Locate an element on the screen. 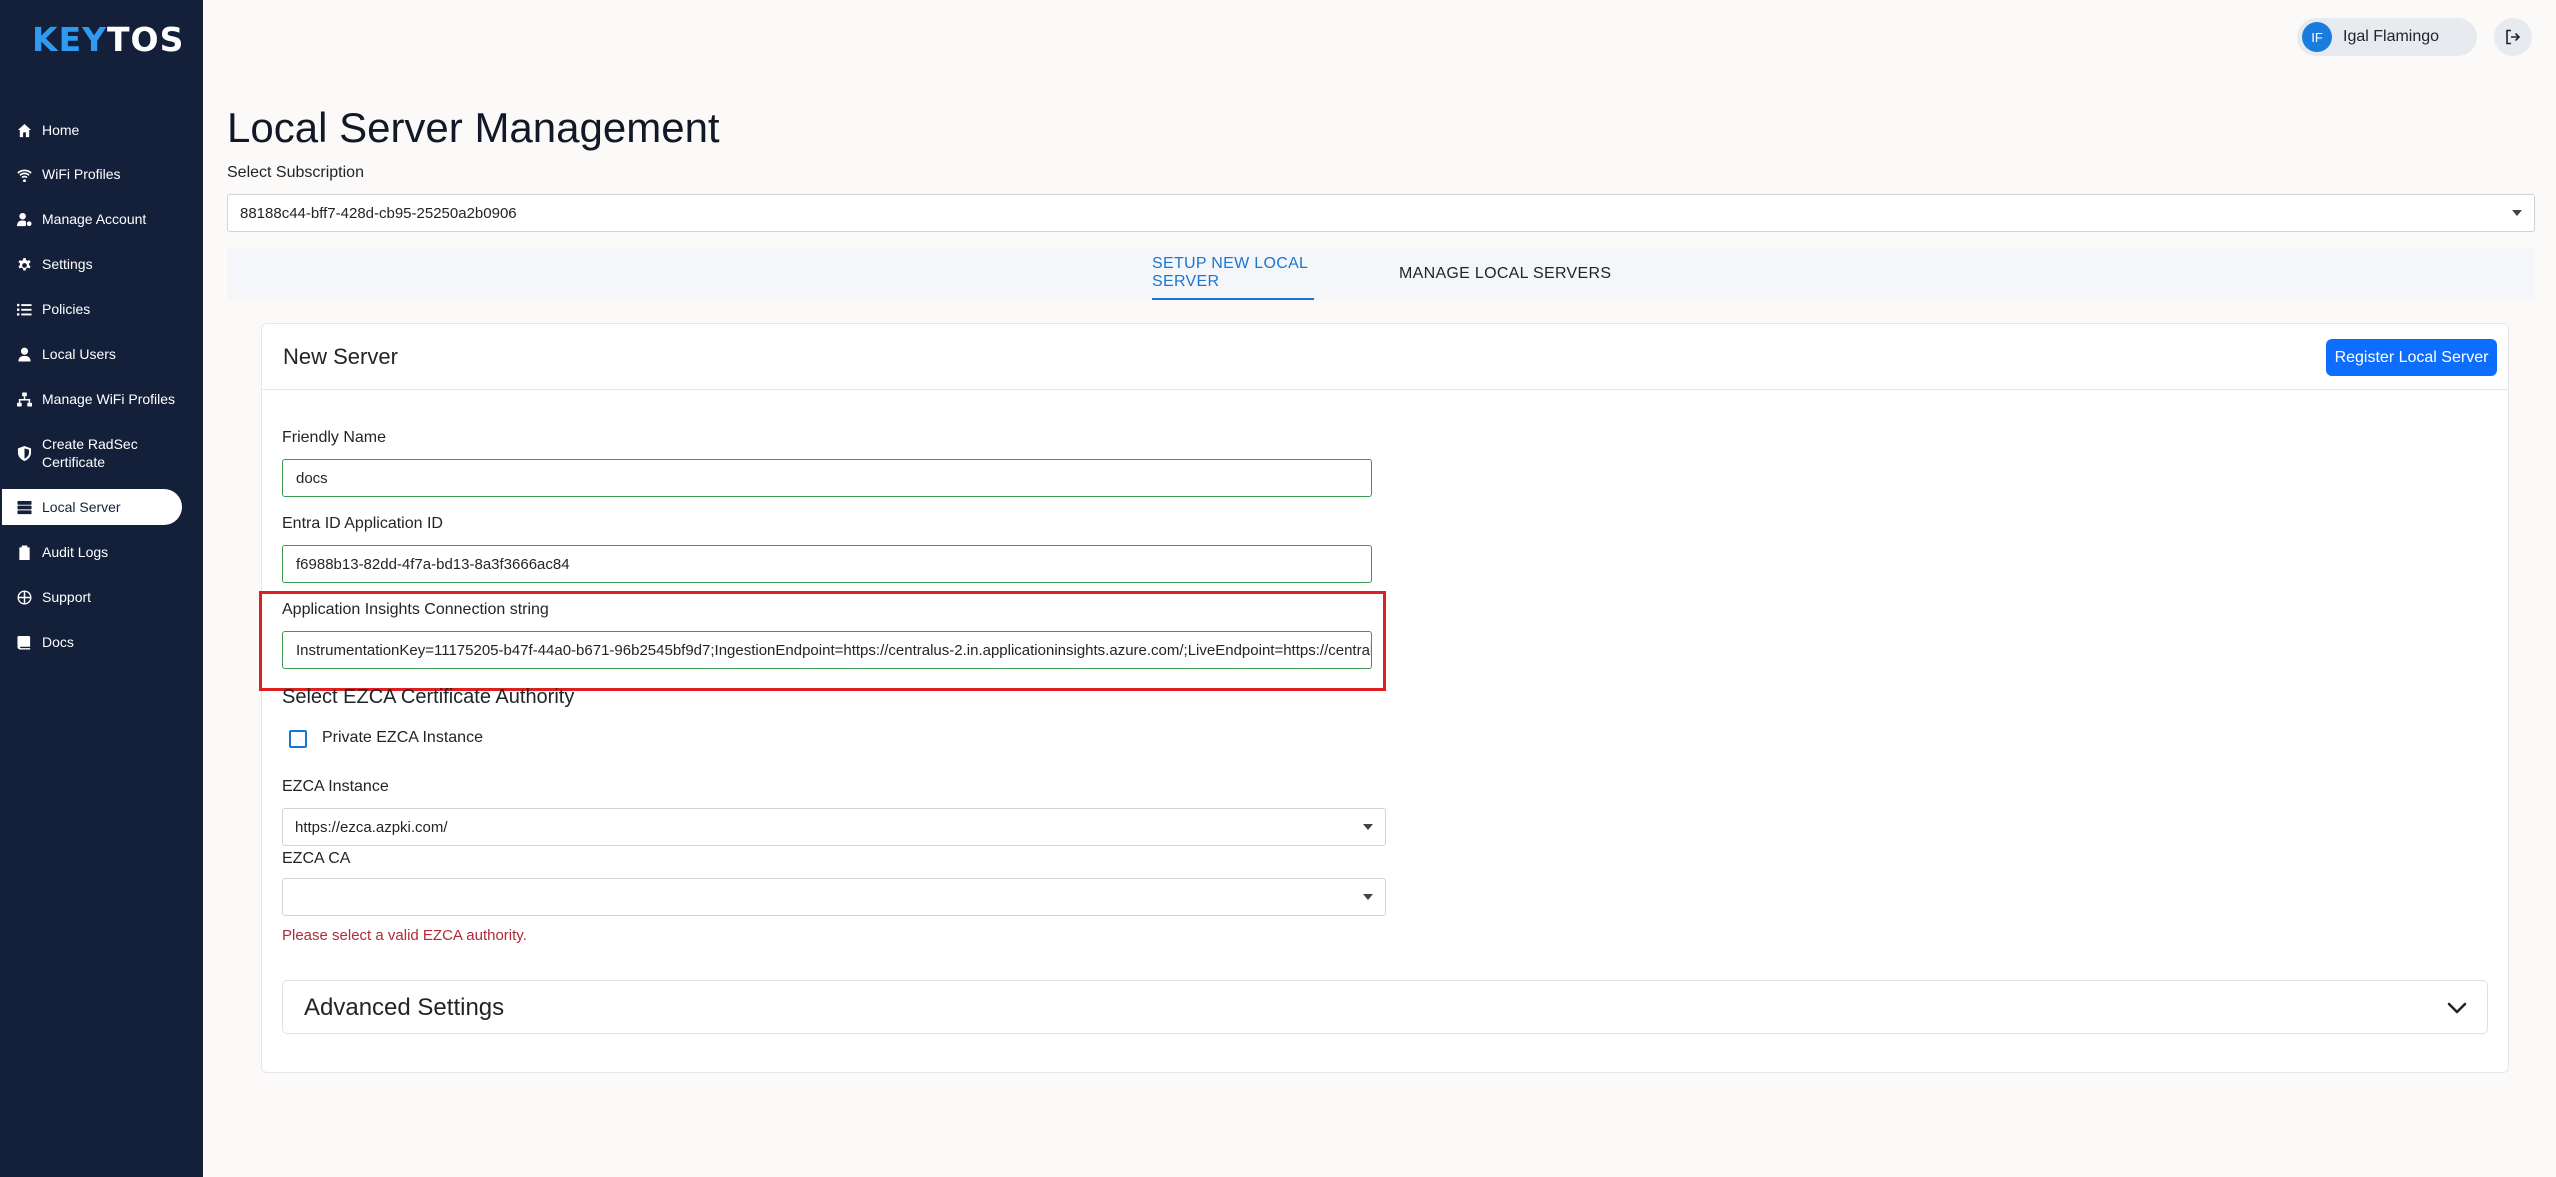 The height and width of the screenshot is (1177, 2556). shield-icon is located at coordinates (24, 453).